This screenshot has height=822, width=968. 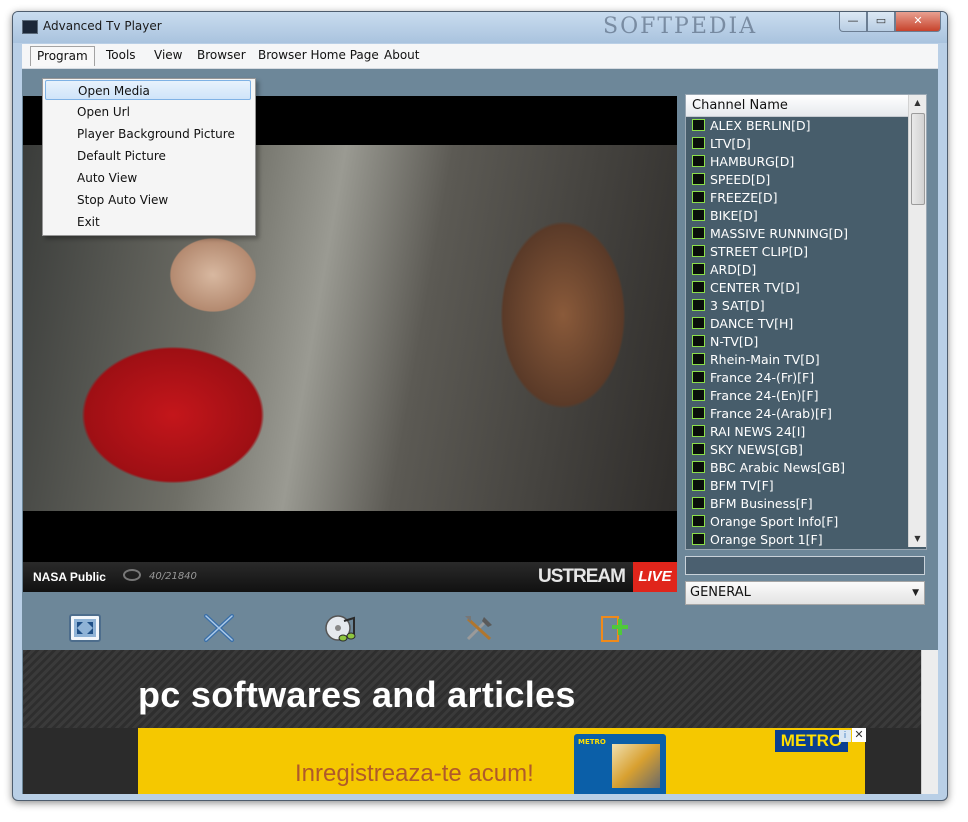 What do you see at coordinates (797, 522) in the screenshot?
I see `channel-item: Orange Sport Info[F]` at bounding box center [797, 522].